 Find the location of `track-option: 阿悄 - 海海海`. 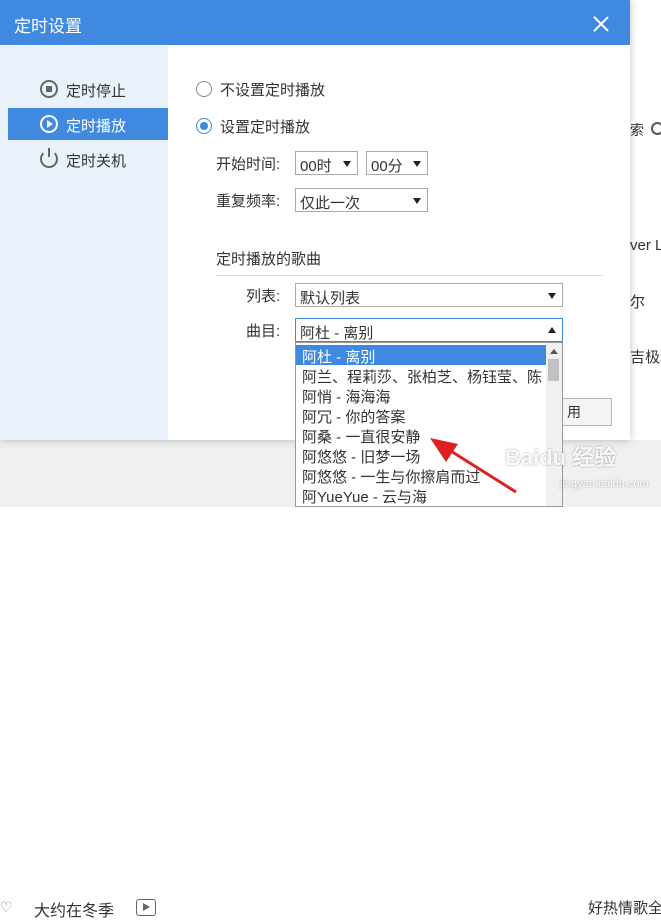

track-option: 阿悄 - 海海海 is located at coordinates (421, 395).